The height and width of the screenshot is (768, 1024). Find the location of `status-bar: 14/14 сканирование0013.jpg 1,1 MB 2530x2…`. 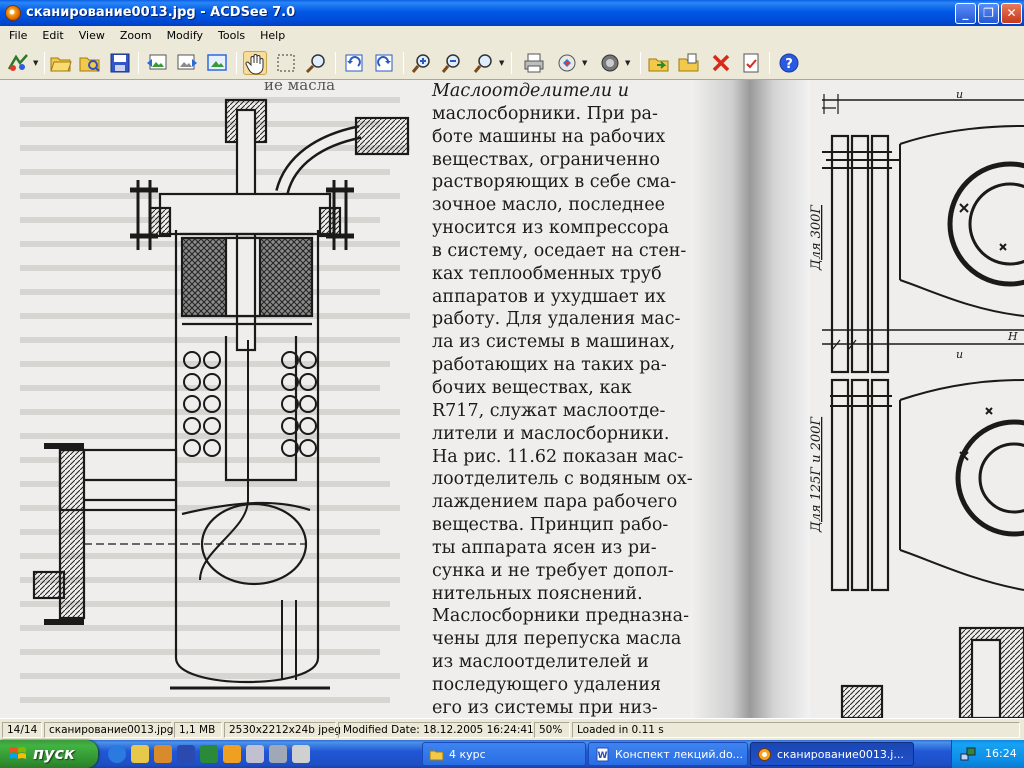

status-bar: 14/14 сканирование0013.jpg 1,1 MB 2530x2… is located at coordinates (512, 729).